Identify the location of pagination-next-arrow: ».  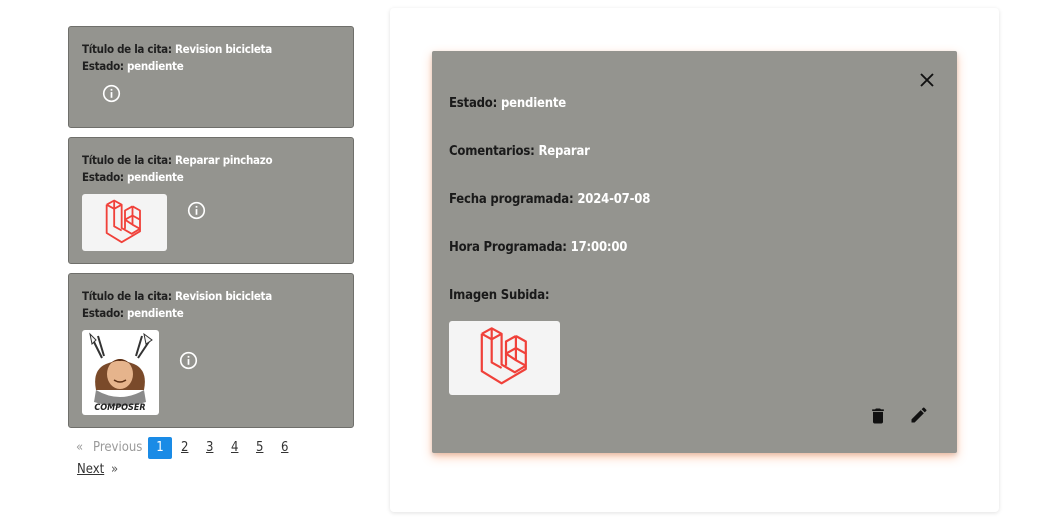
(115, 469).